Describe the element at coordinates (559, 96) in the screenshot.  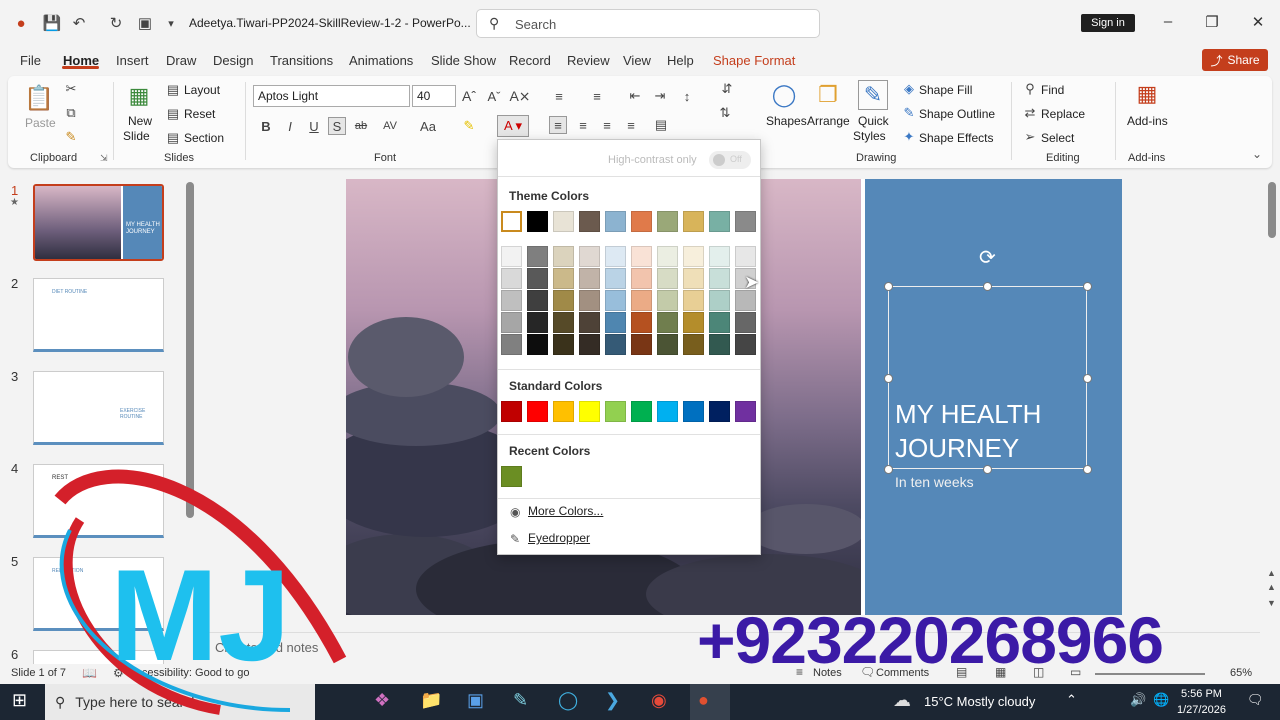
I see `bullets-icon: ≡` at that location.